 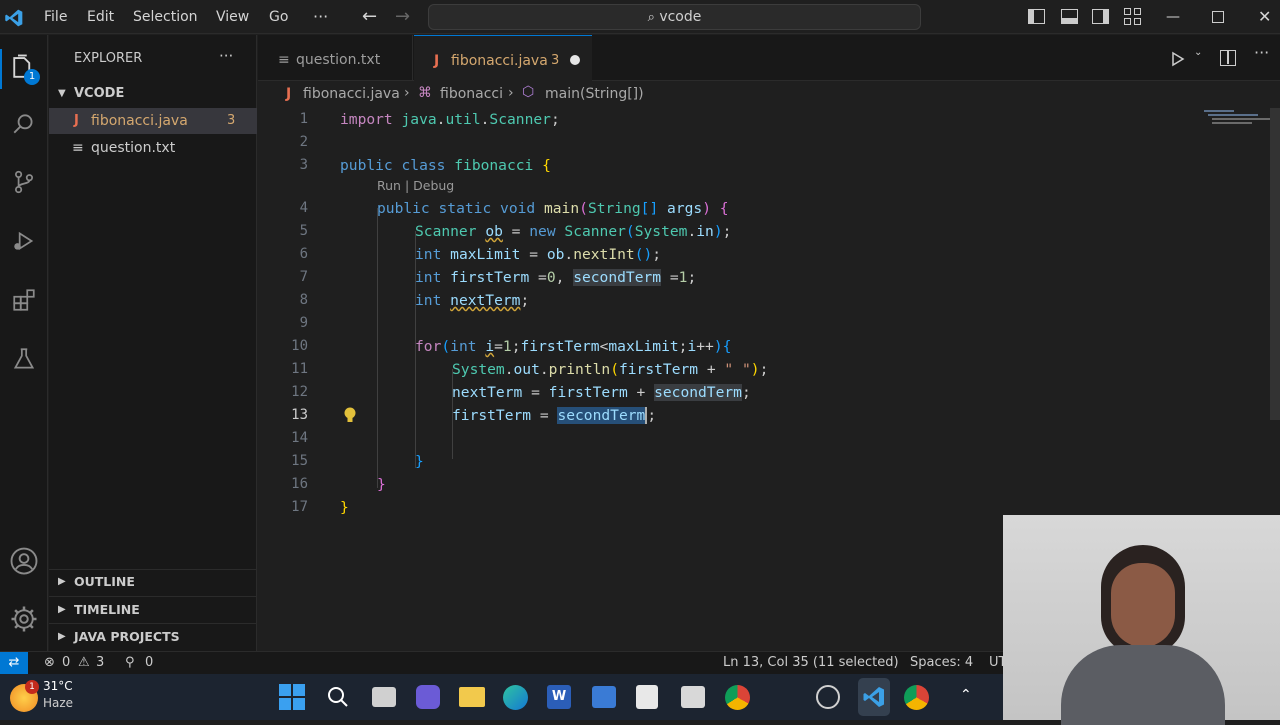 I want to click on line-number: 7, so click(x=303, y=277).